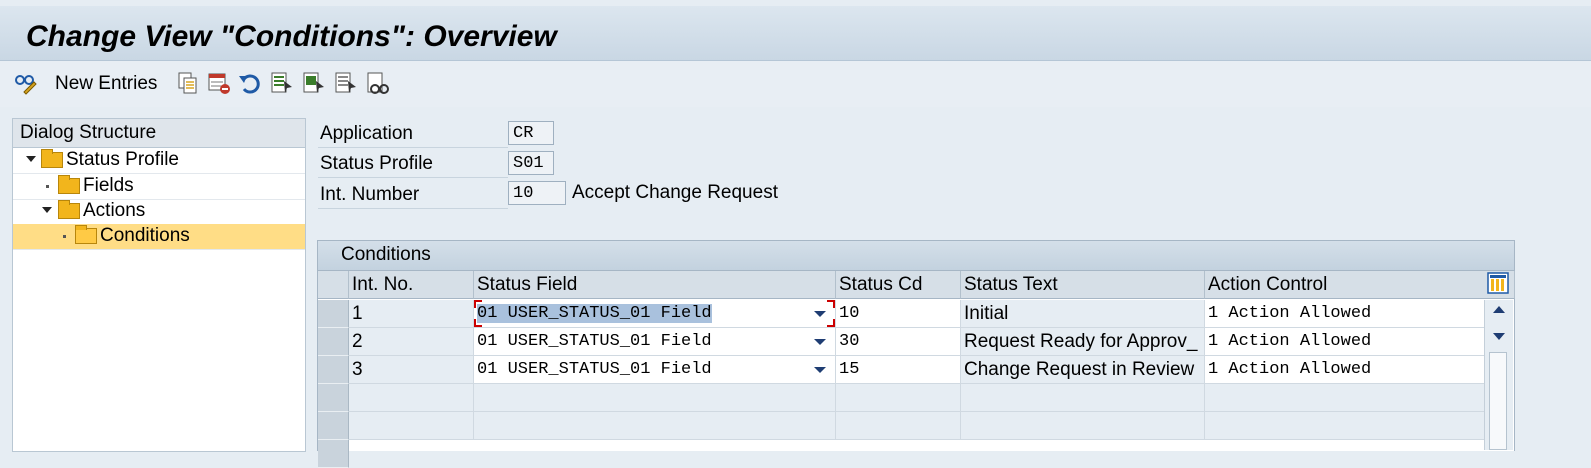 Image resolution: width=1591 pixels, height=468 pixels. Describe the element at coordinates (282, 83) in the screenshot. I see `select-all-icon` at that location.